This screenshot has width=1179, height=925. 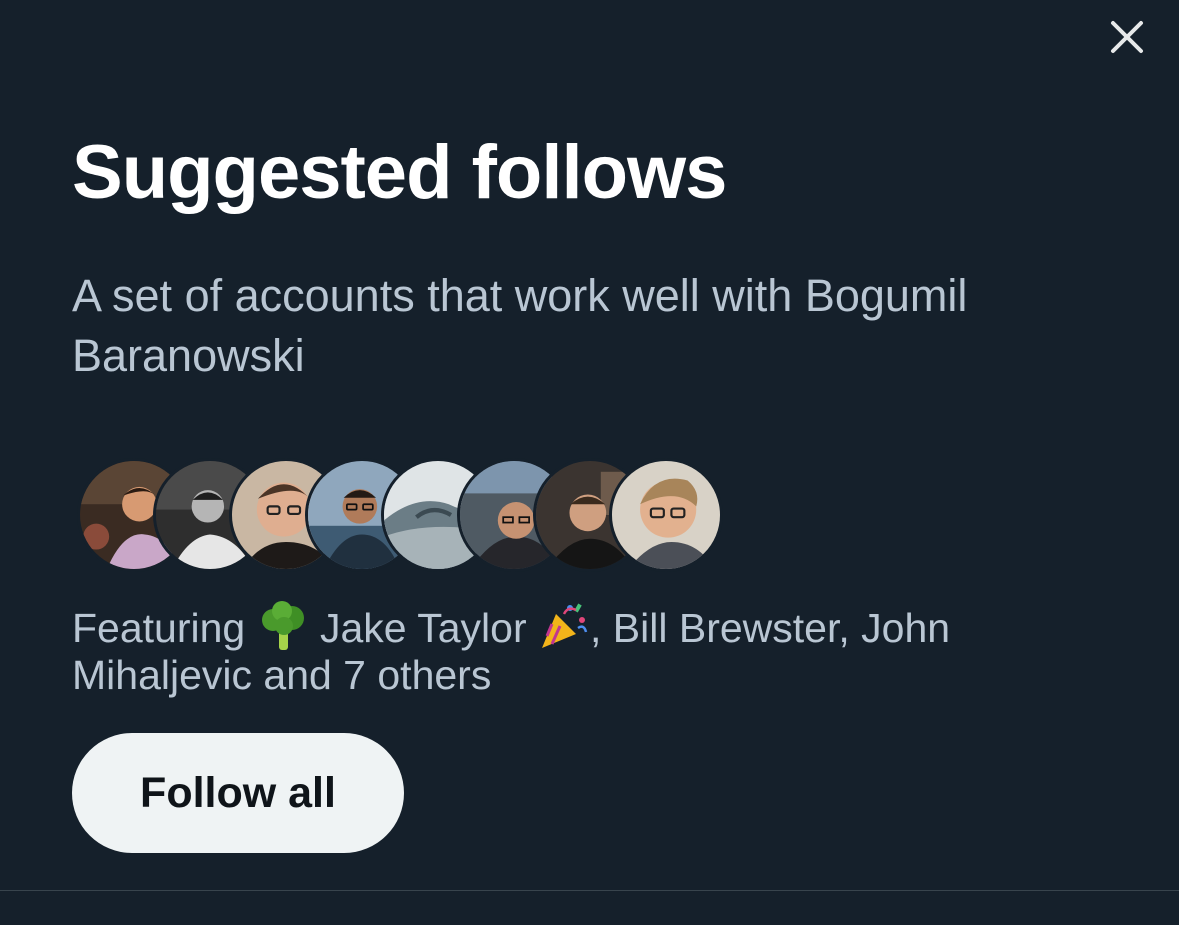 What do you see at coordinates (666, 515) in the screenshot?
I see `avatar` at bounding box center [666, 515].